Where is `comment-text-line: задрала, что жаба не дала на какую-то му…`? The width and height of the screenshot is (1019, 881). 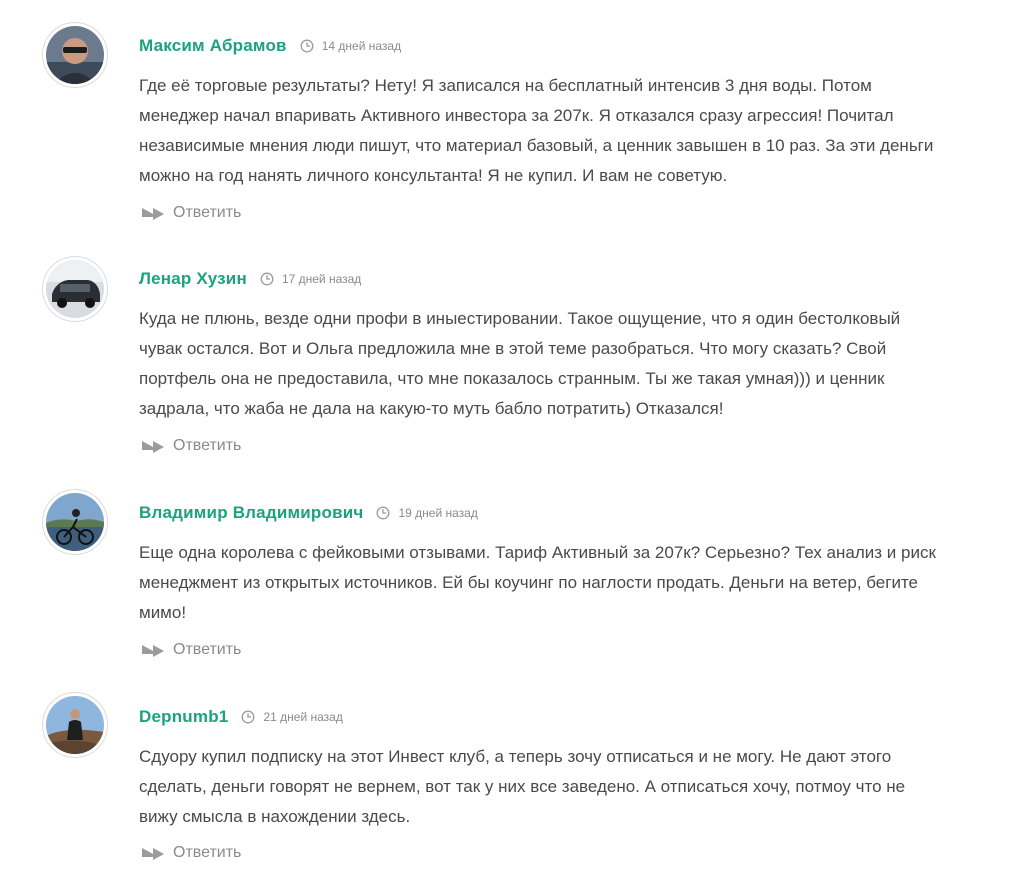 comment-text-line: задрала, что жаба не дала на какую-то му… is located at coordinates (431, 408).